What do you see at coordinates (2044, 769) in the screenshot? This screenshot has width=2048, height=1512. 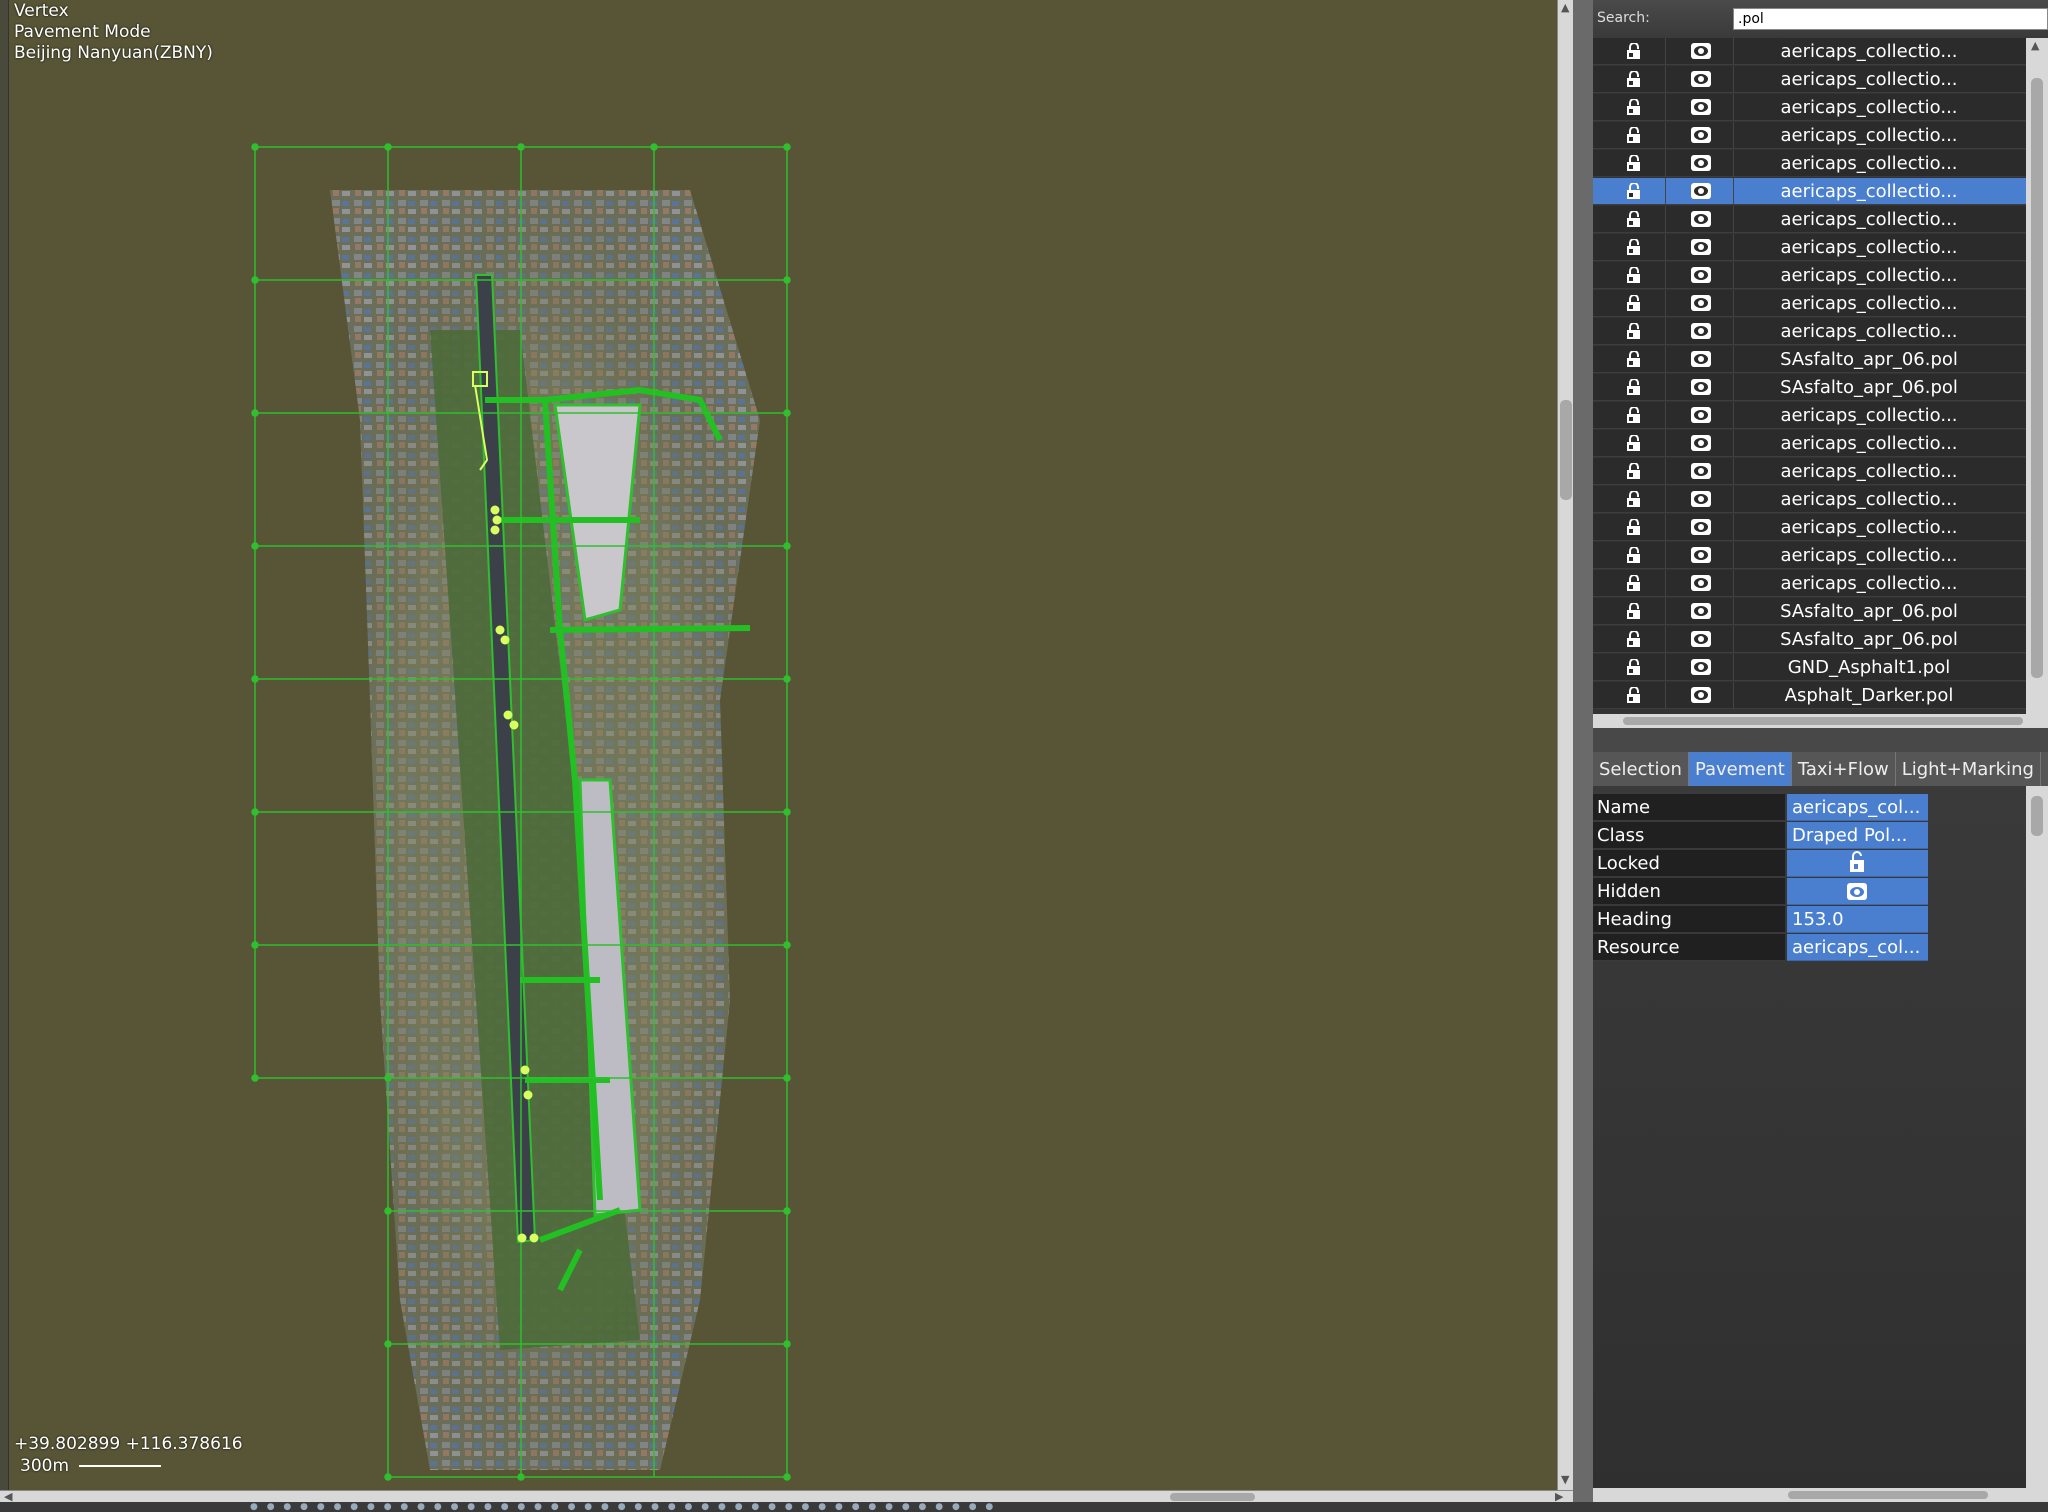 I see `tab-3d: 3D` at bounding box center [2044, 769].